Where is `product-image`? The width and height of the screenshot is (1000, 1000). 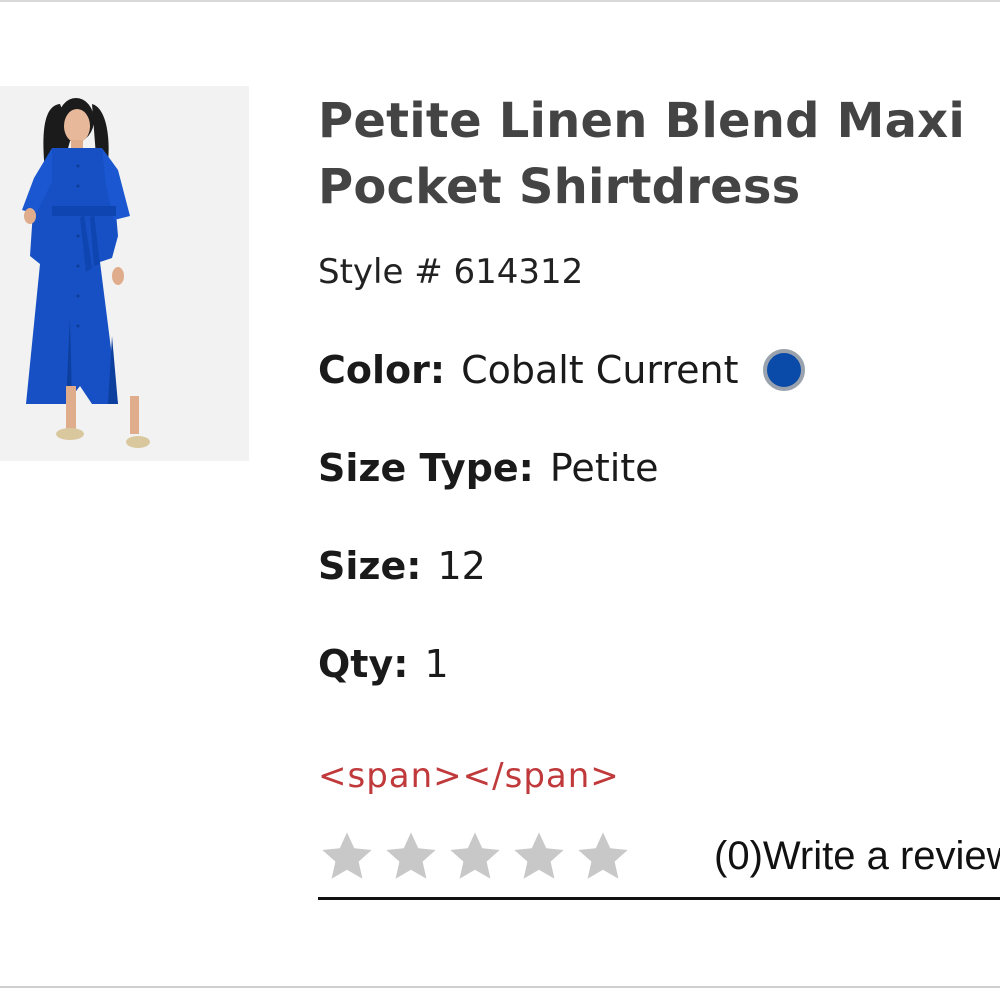
product-image is located at coordinates (124, 273).